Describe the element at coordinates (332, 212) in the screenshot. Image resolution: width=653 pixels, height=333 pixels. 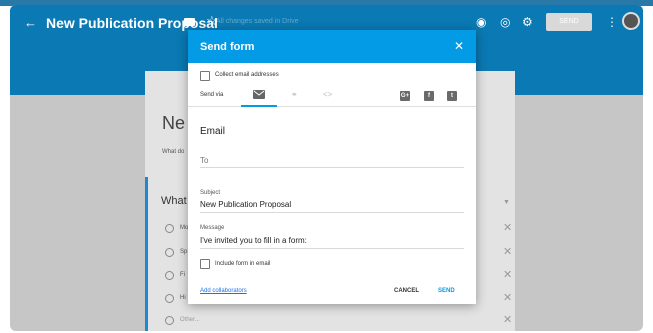
I see `subject-field-underline` at that location.